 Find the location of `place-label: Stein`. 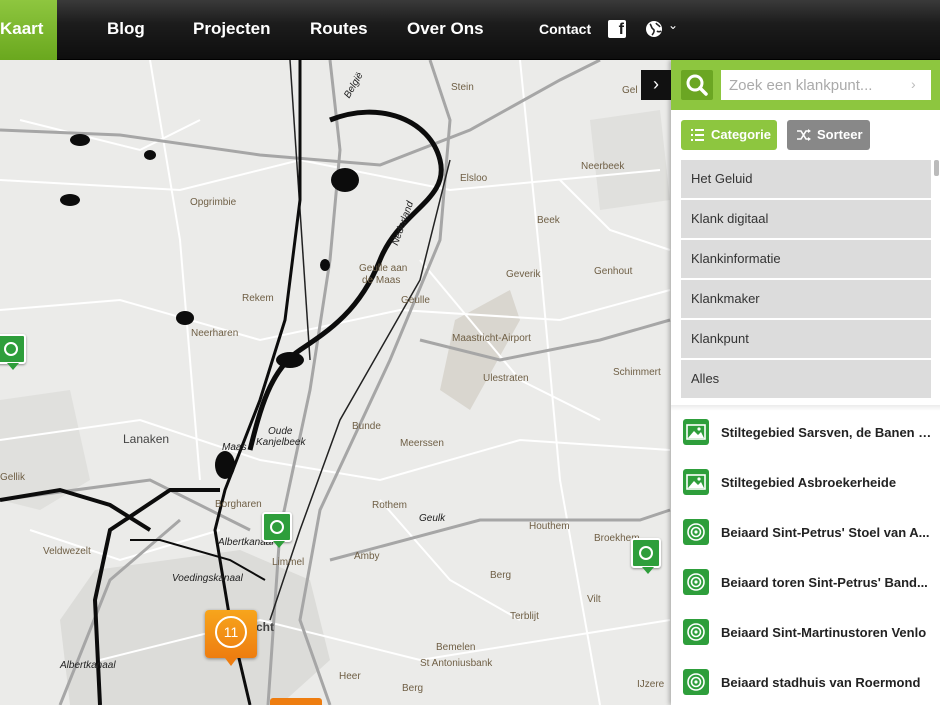

place-label: Stein is located at coordinates (462, 87).